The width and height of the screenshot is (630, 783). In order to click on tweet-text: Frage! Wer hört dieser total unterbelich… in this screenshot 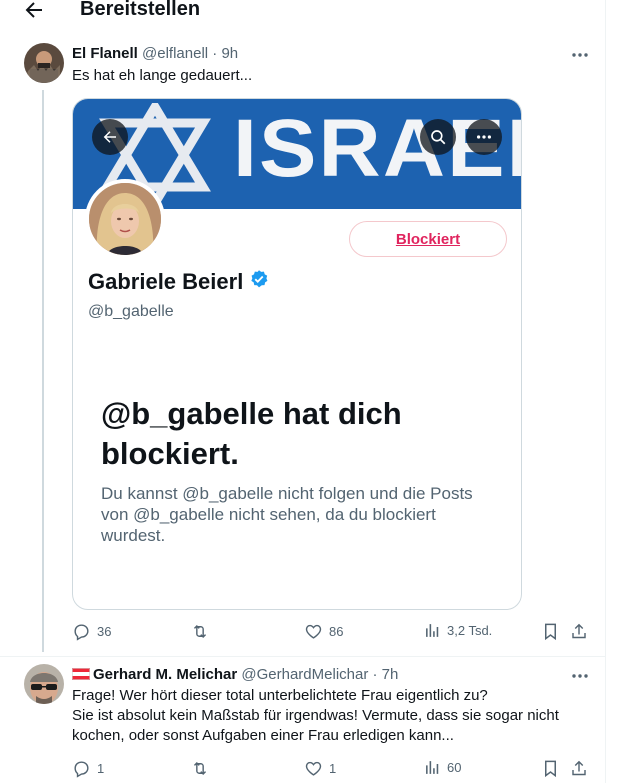, I will do `click(332, 716)`.